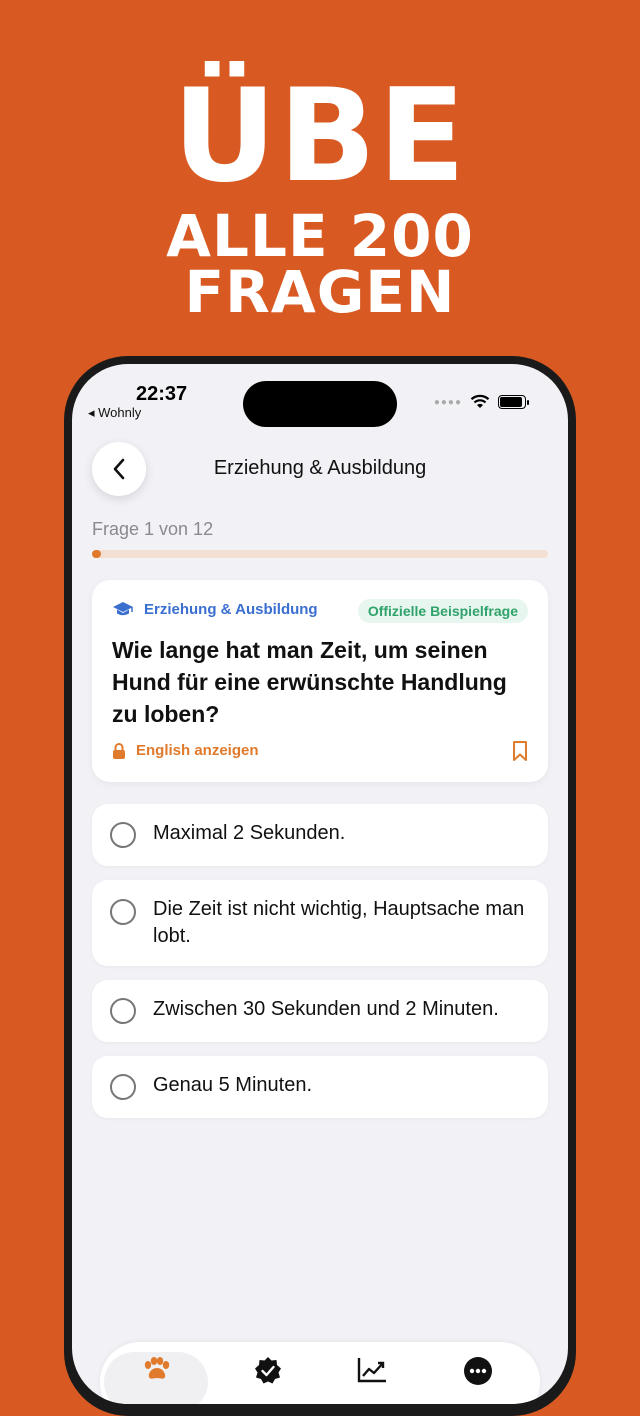  What do you see at coordinates (97, 554) in the screenshot?
I see `progress-bar-fill` at bounding box center [97, 554].